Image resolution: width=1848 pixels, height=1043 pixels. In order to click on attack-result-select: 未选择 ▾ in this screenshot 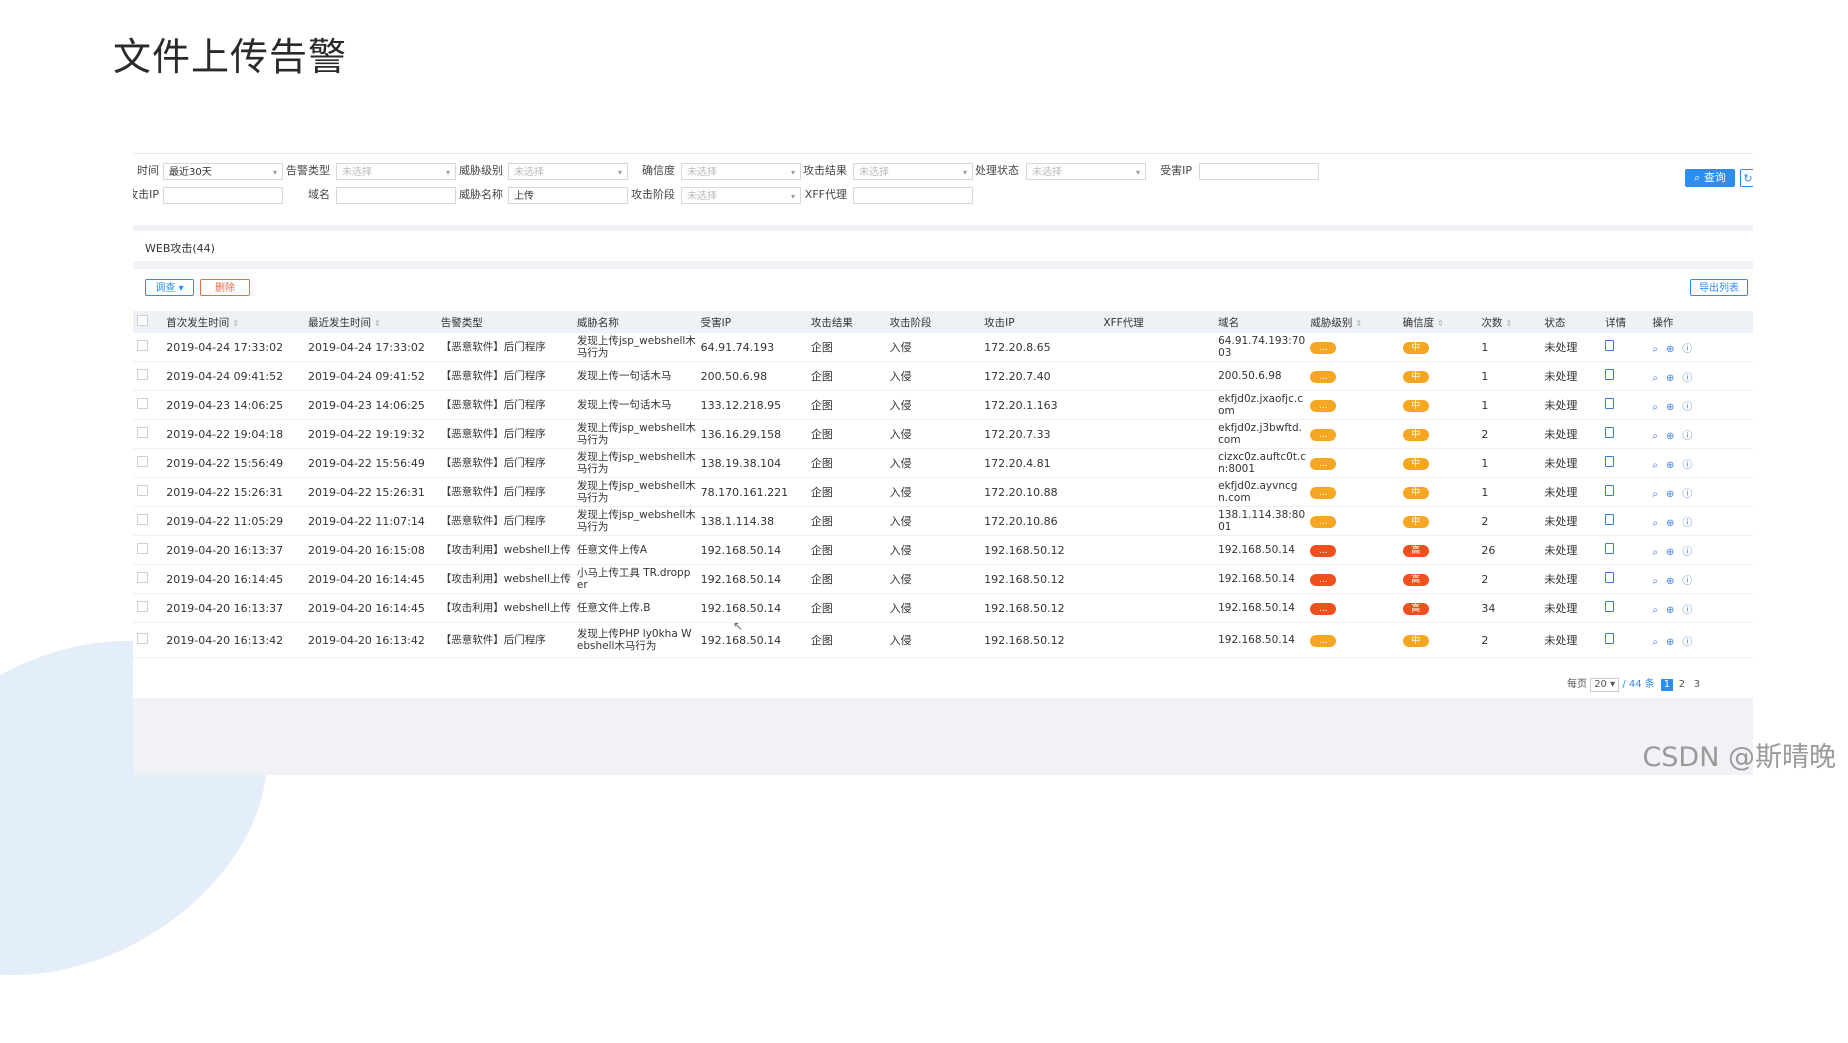, I will do `click(913, 171)`.